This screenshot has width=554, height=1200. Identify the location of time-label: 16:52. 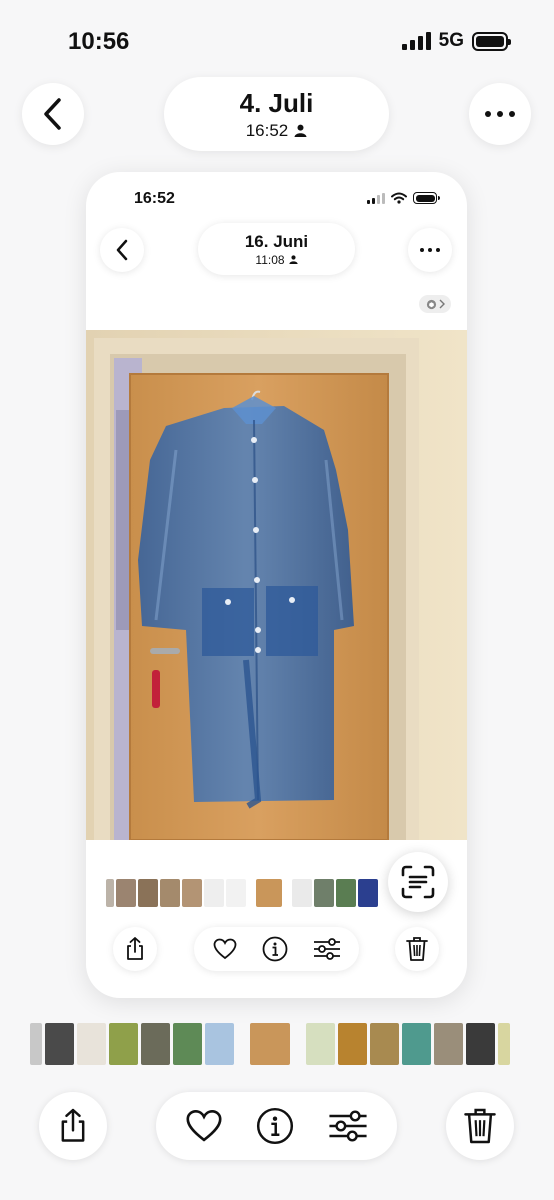
(267, 130).